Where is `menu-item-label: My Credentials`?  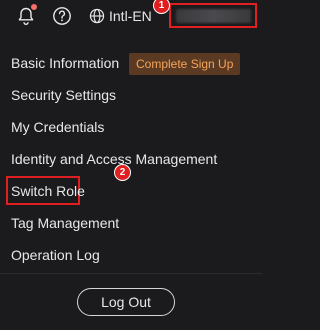 menu-item-label: My Credentials is located at coordinates (58, 127).